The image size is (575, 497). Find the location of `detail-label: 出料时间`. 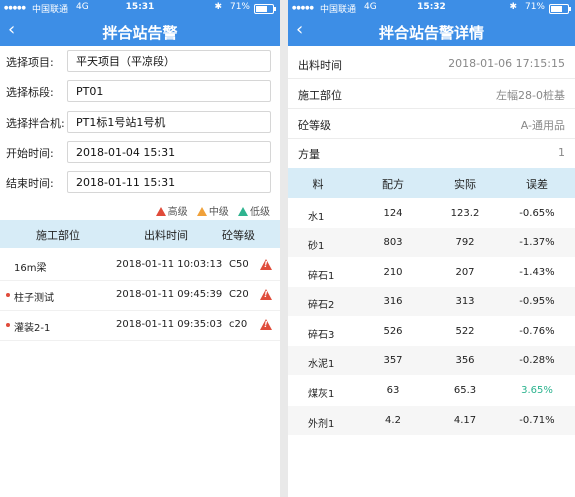

detail-label: 出料时间 is located at coordinates (320, 65).